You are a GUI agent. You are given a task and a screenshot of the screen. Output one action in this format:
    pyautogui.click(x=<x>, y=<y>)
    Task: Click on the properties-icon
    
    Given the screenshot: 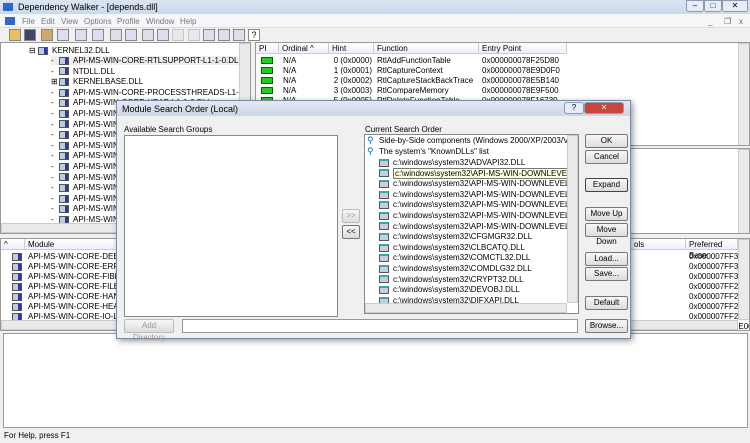 What is the action you would take?
    pyautogui.click(x=131, y=35)
    